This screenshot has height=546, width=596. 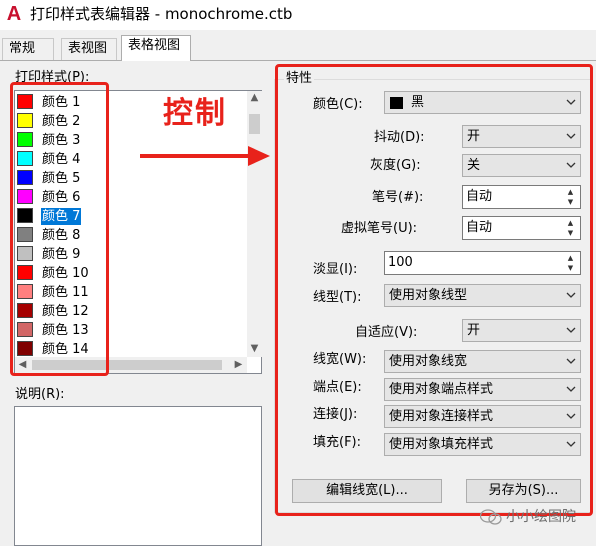 I want to click on dither-label: 抖动(D):, so click(x=399, y=137).